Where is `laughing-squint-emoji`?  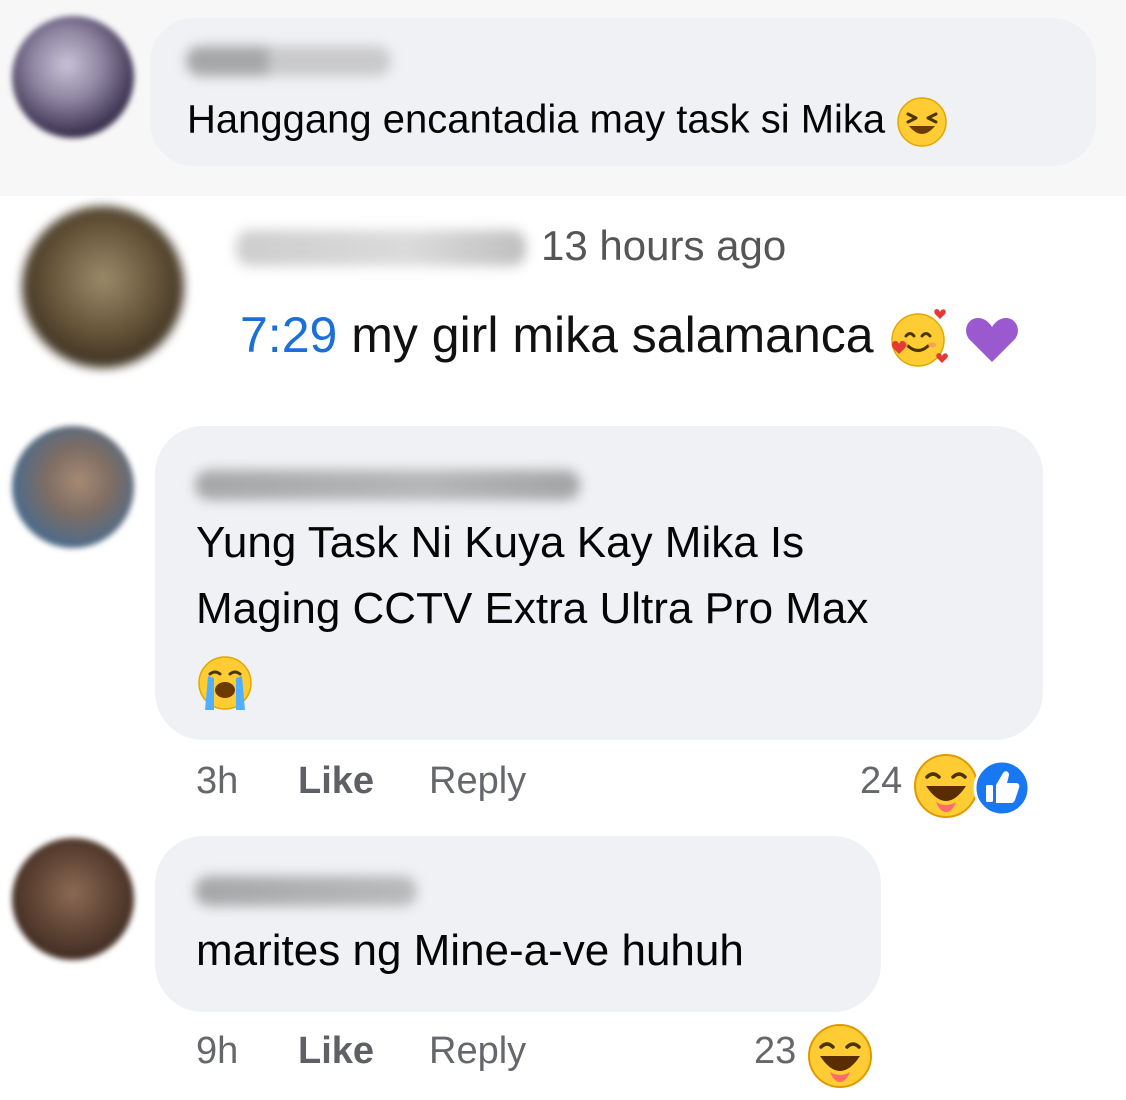
laughing-squint-emoji is located at coordinates (922, 122).